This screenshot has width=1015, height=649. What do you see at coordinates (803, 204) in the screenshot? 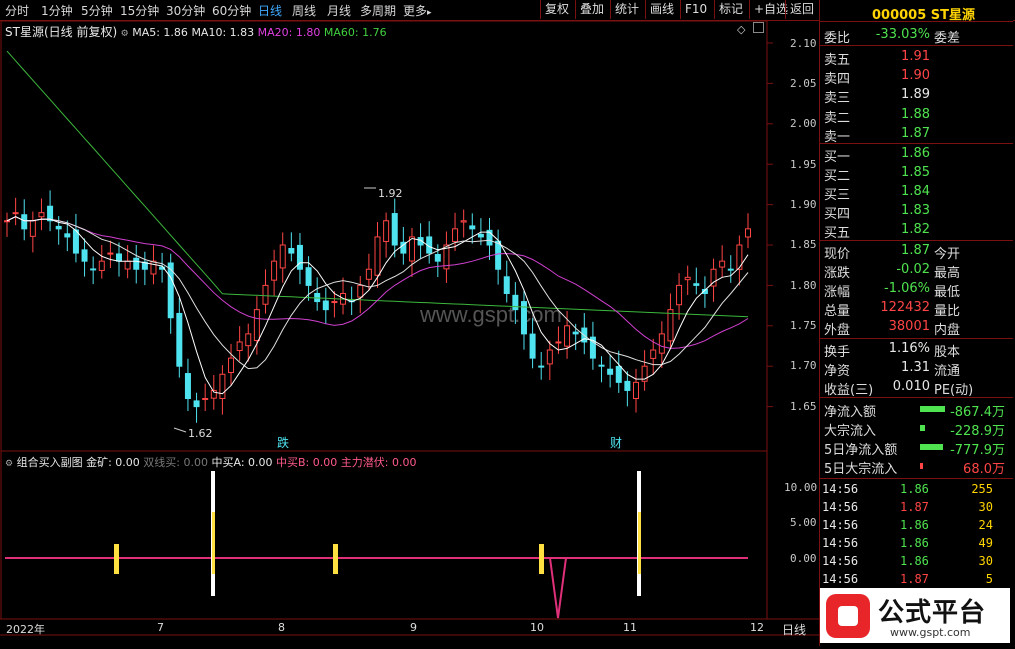
I see `y-tick-label: 1.90` at bounding box center [803, 204].